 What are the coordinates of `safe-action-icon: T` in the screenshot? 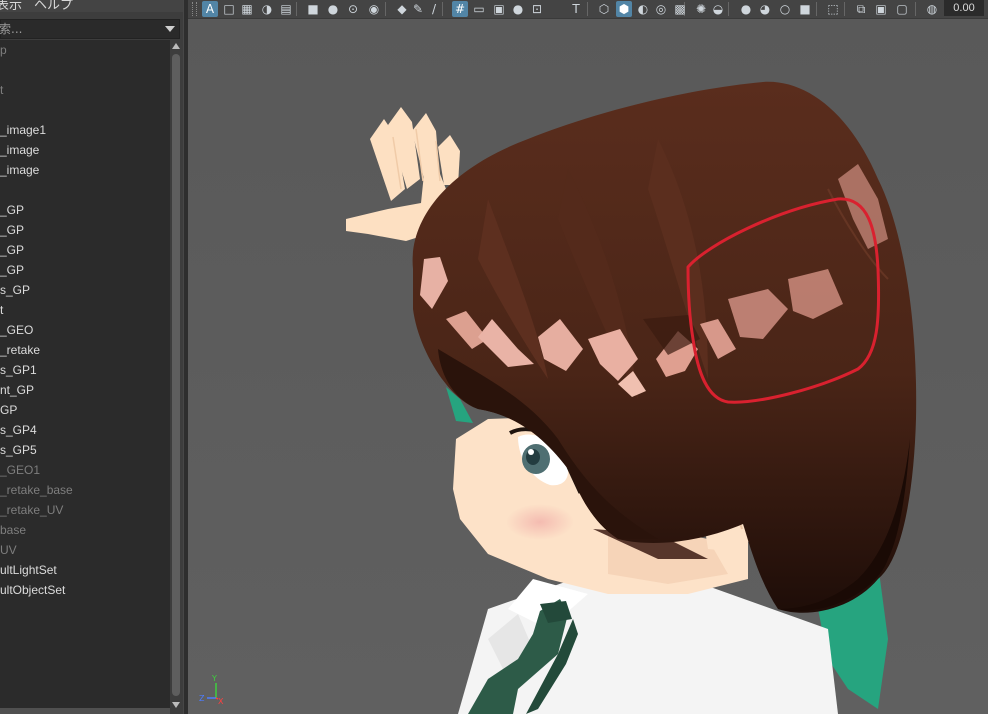 It's located at (576, 9).